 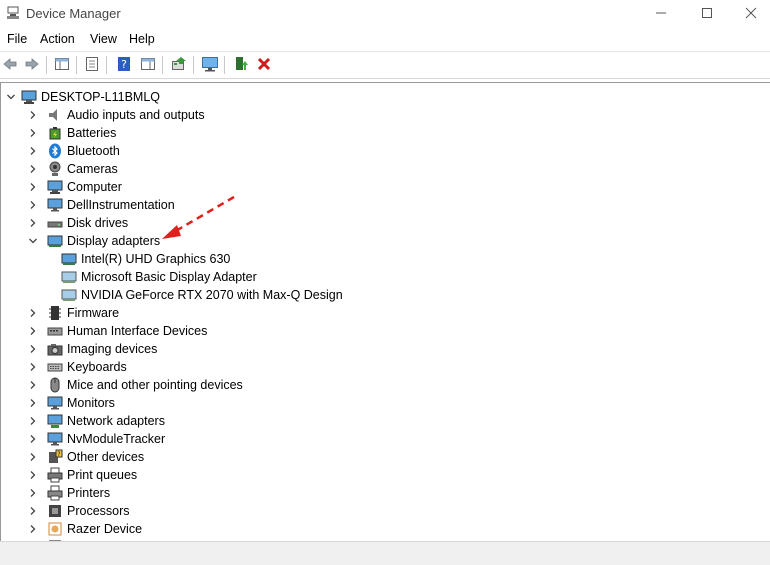 What do you see at coordinates (84, 529) in the screenshot?
I see `tree-item-razer-device: Razer Device` at bounding box center [84, 529].